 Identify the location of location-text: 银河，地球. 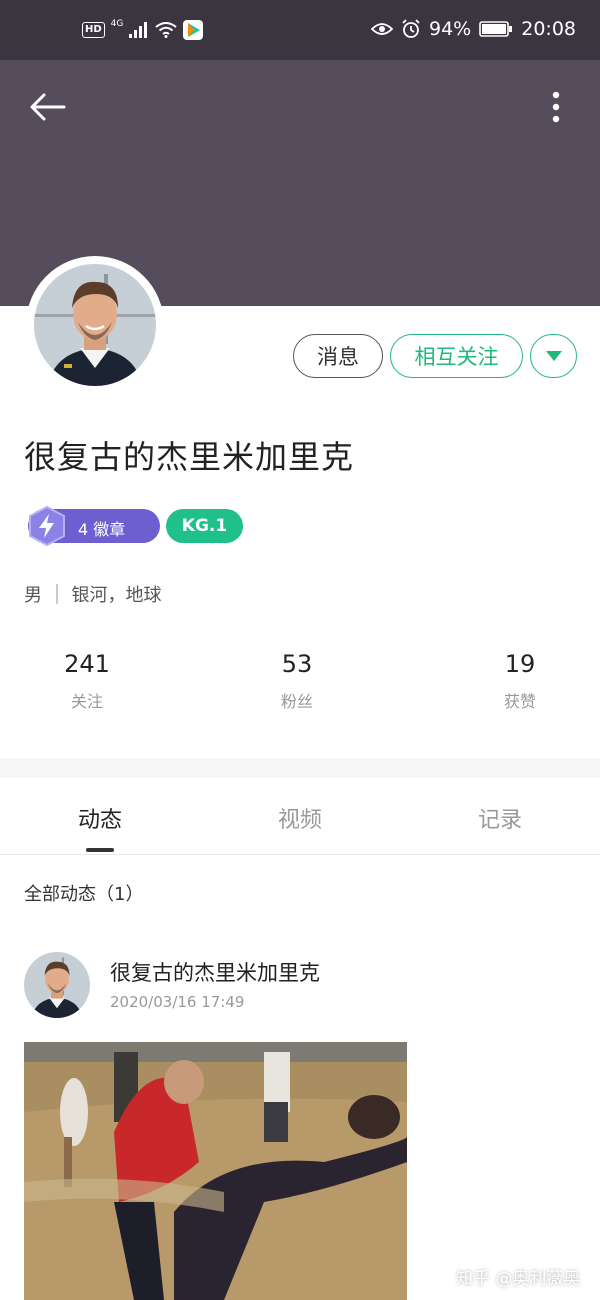
(116, 595).